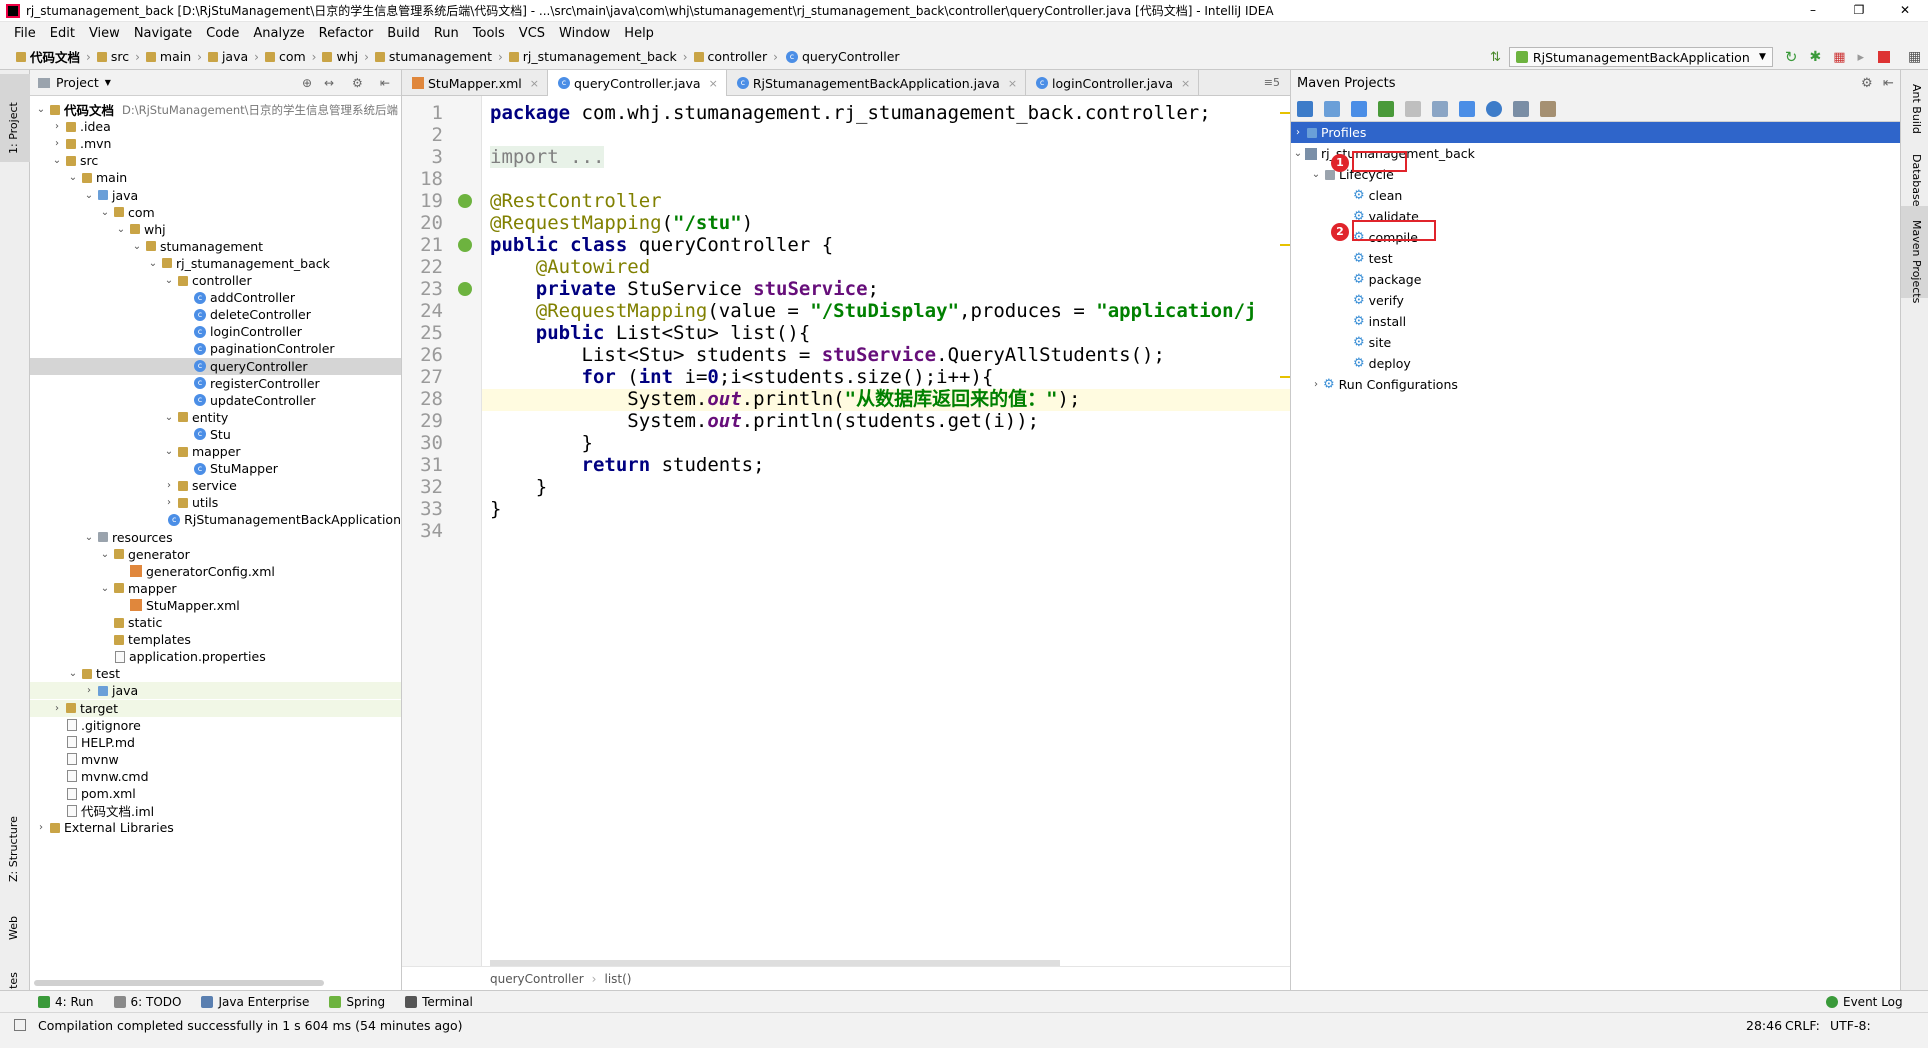 Image resolution: width=1928 pixels, height=1048 pixels. Describe the element at coordinates (1640, 57) in the screenshot. I see `run-config-select: RjStumanagementBackApplication ▼` at that location.